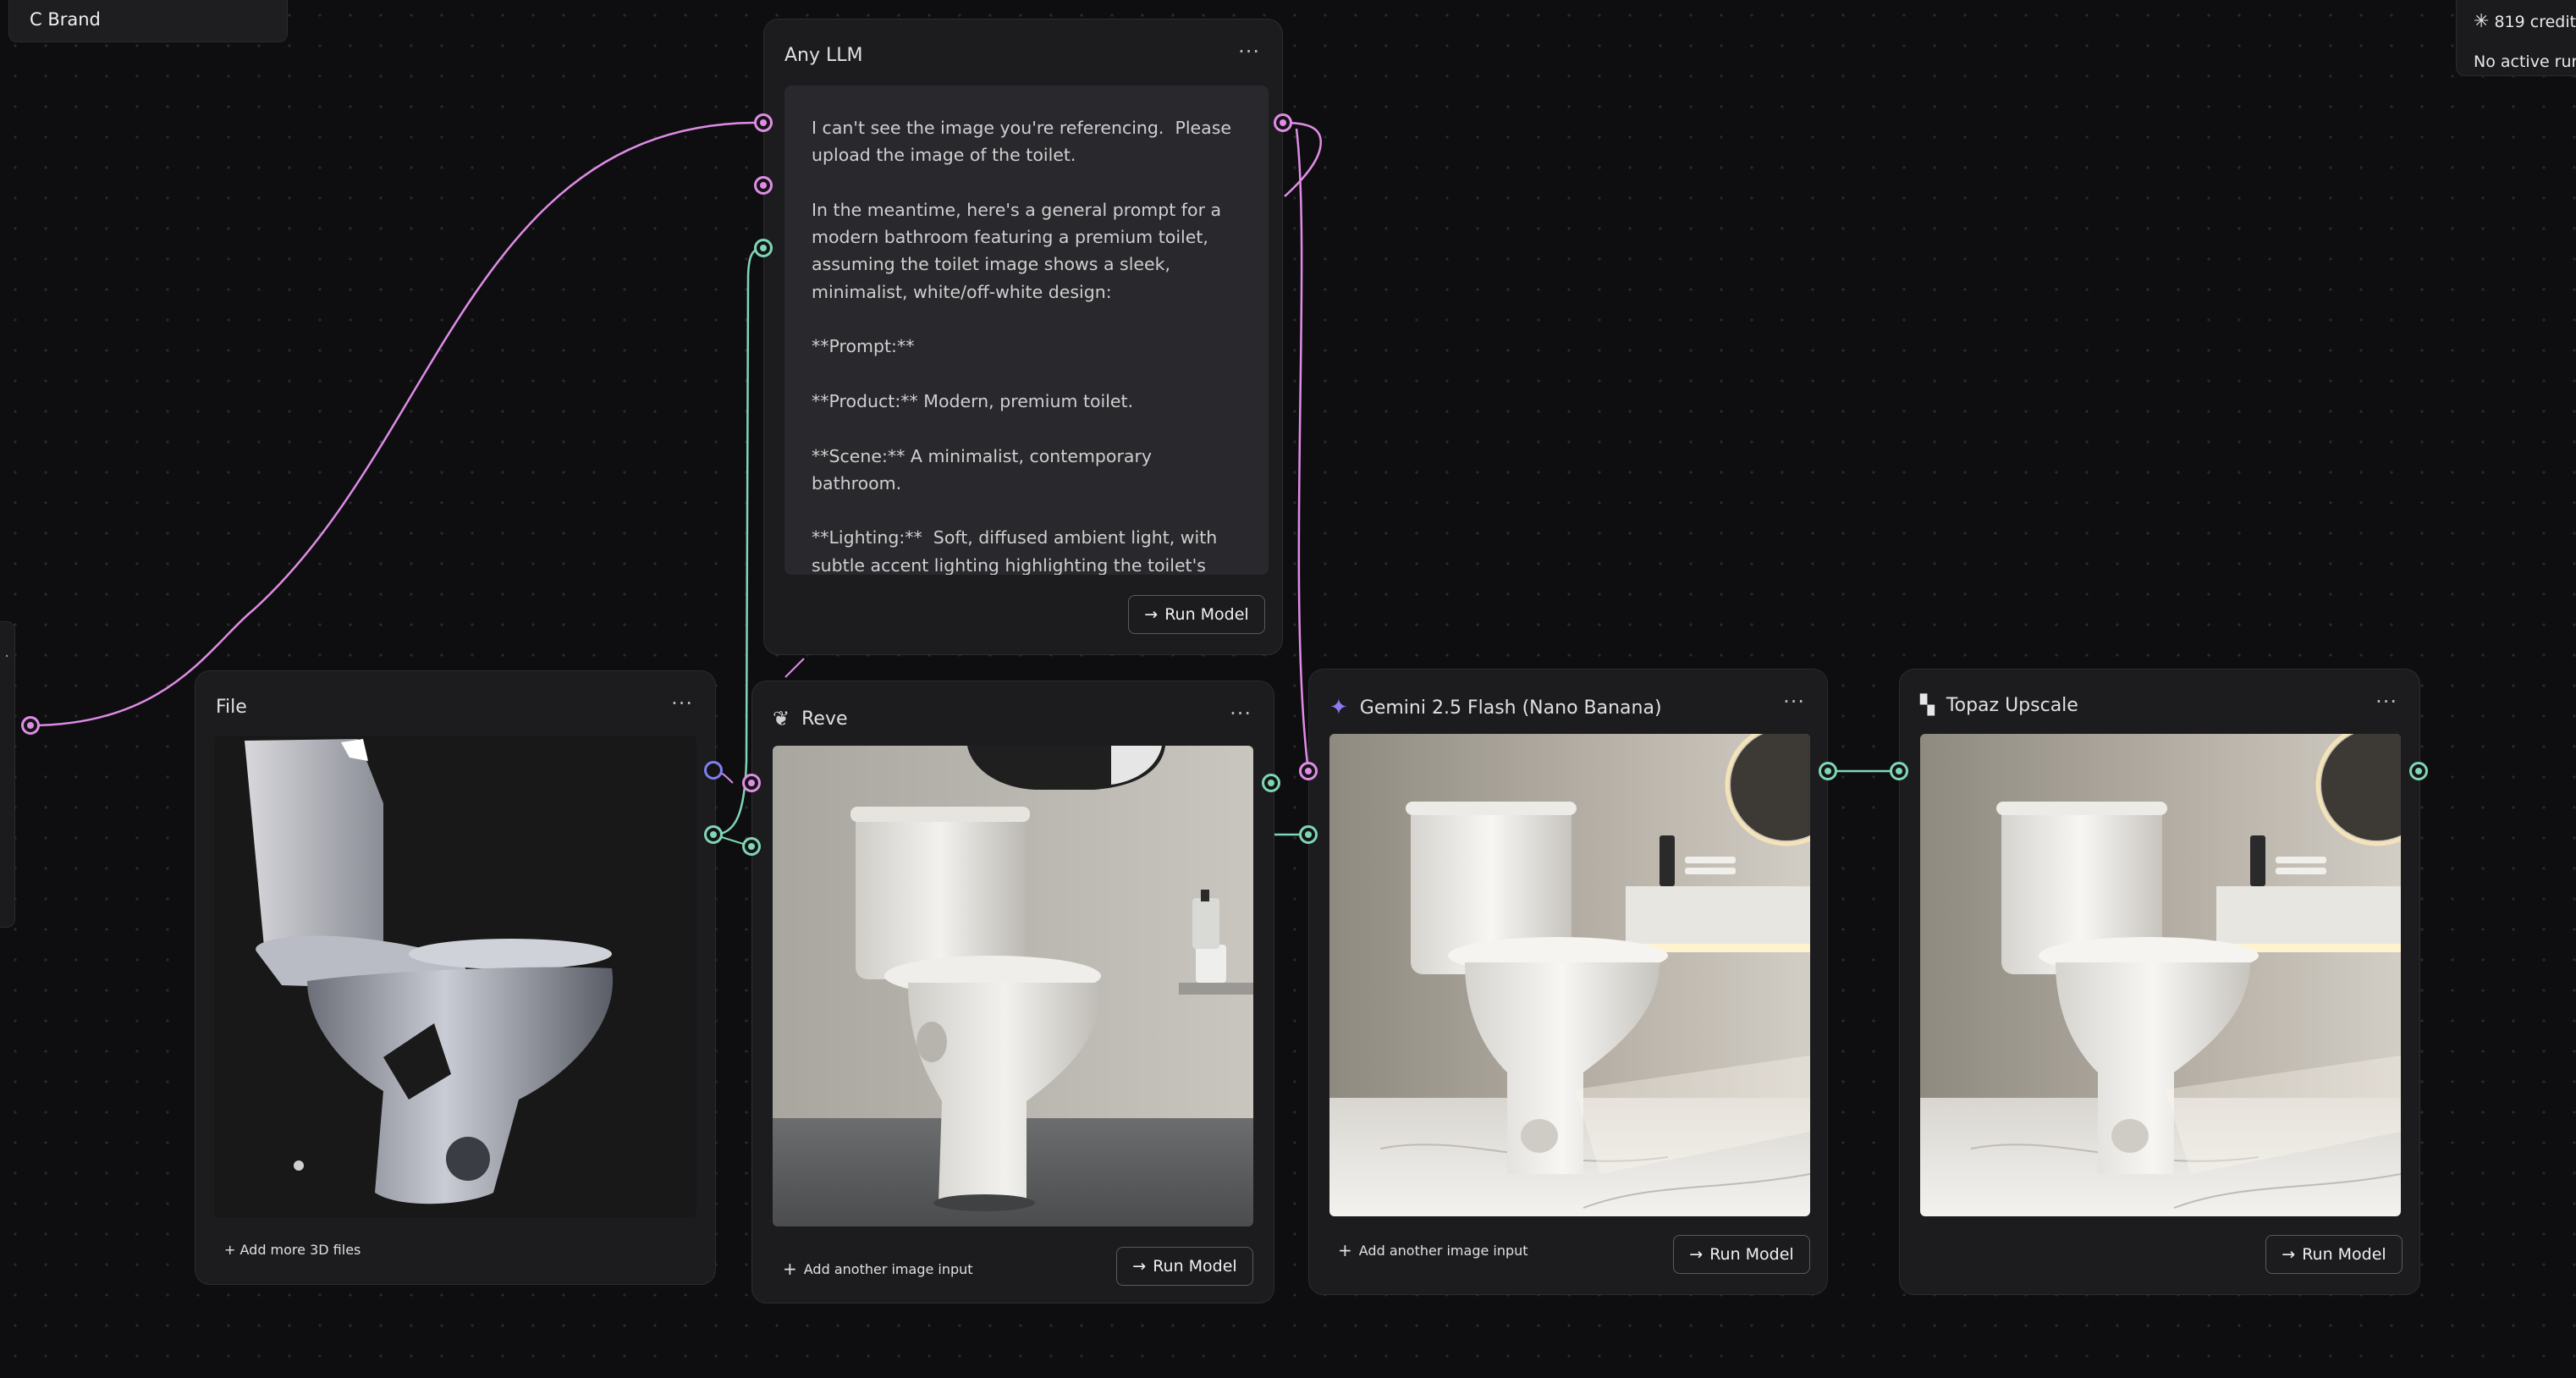 The image size is (2576, 1378). Describe the element at coordinates (292, 1250) in the screenshot. I see `add-3d-files-link: + Add more 3D files` at that location.